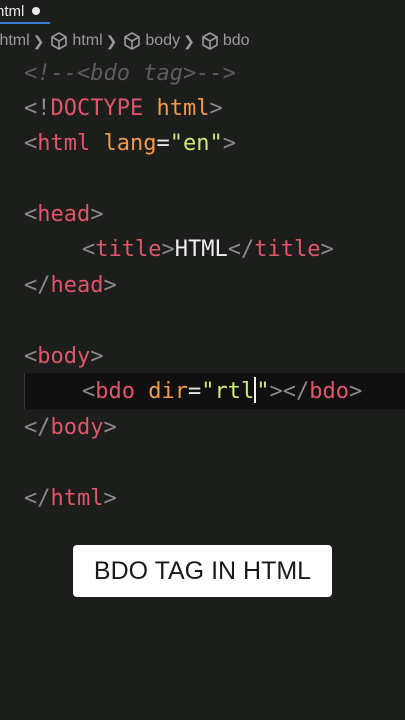 The image size is (405, 720). I want to click on attribute-value: rtl, so click(234, 391).